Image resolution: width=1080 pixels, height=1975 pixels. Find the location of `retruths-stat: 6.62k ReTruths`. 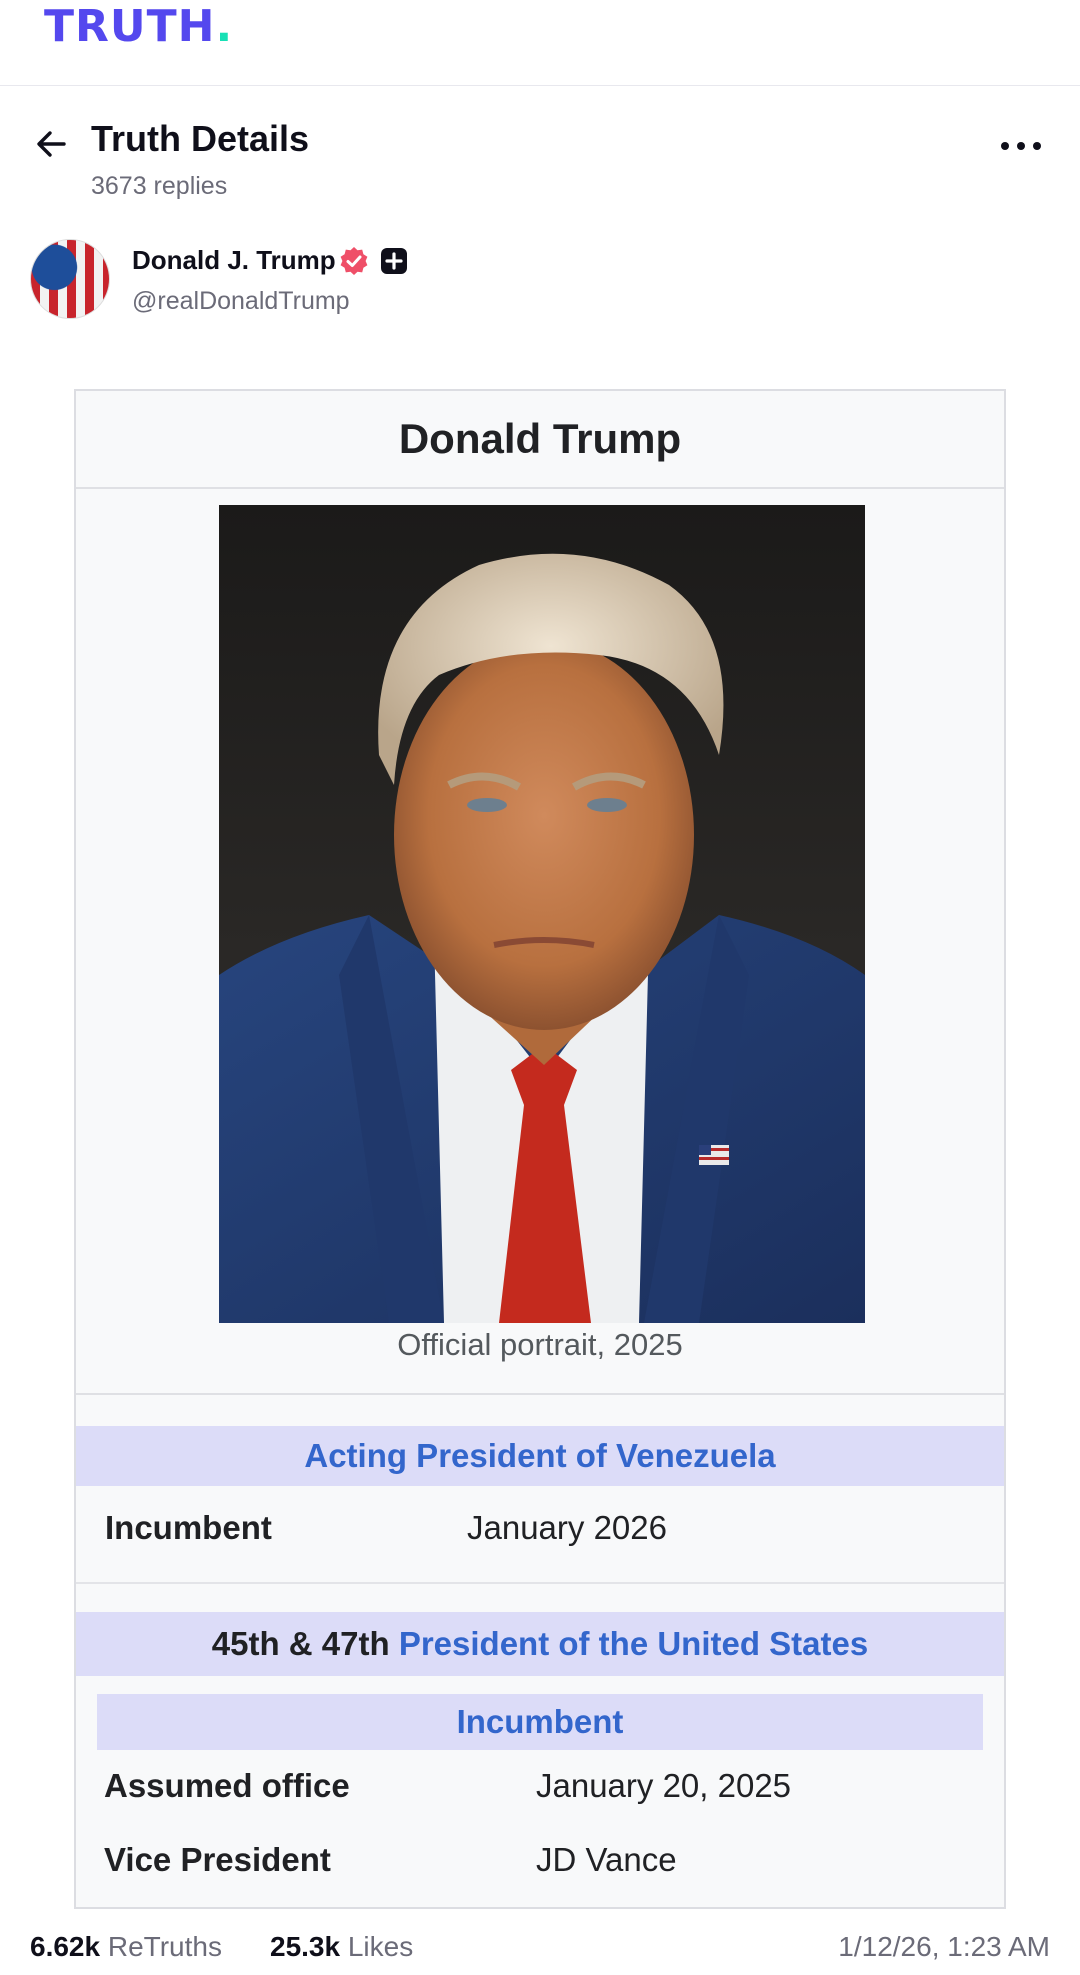

retruths-stat: 6.62k ReTruths is located at coordinates (126, 1947).